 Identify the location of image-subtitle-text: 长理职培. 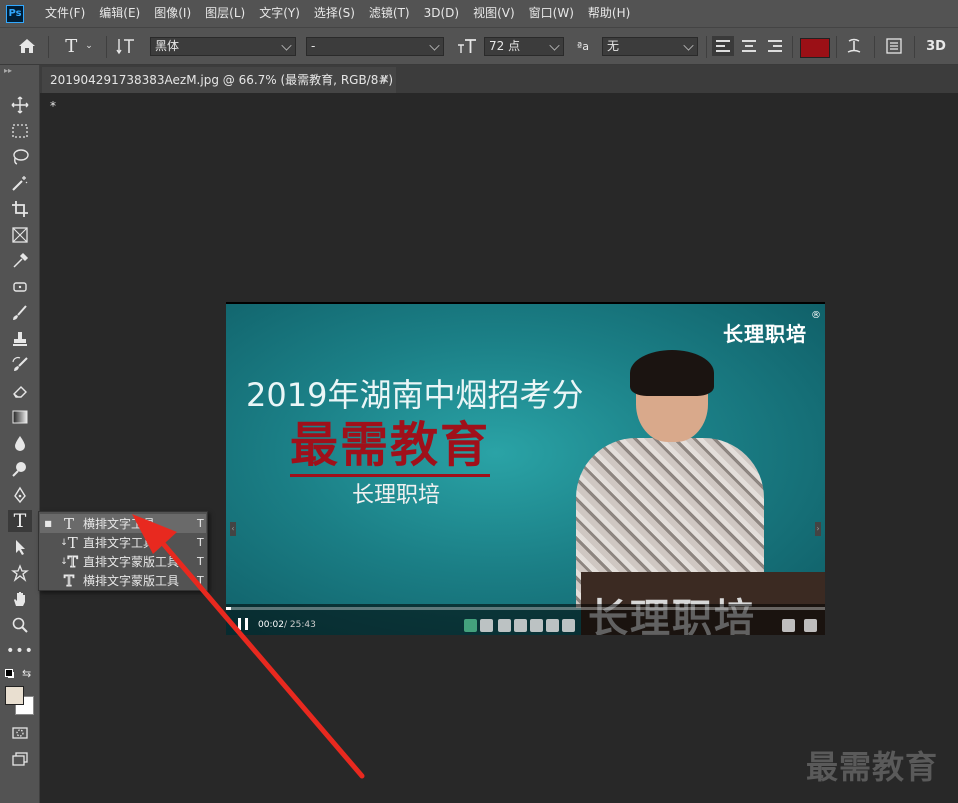
(396, 495).